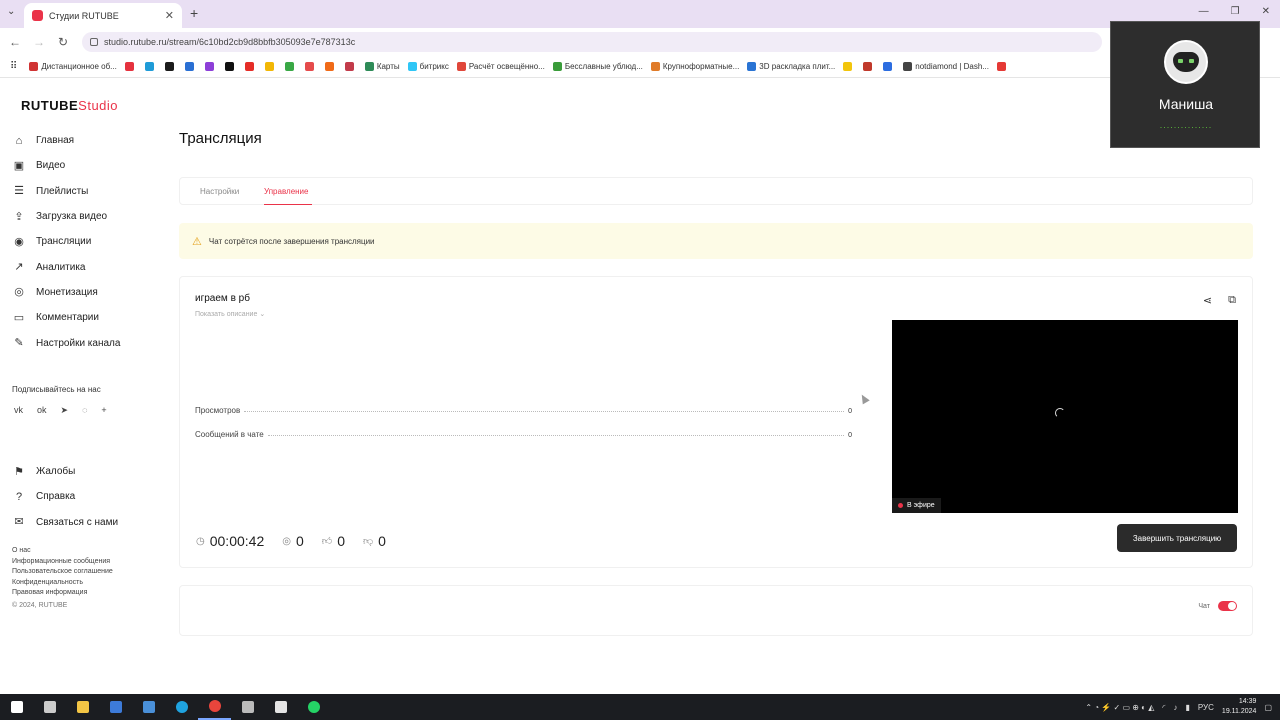 This screenshot has height=720, width=1280. What do you see at coordinates (87, 165) in the screenshot?
I see `sidebar-item: ▣ Видео` at bounding box center [87, 165].